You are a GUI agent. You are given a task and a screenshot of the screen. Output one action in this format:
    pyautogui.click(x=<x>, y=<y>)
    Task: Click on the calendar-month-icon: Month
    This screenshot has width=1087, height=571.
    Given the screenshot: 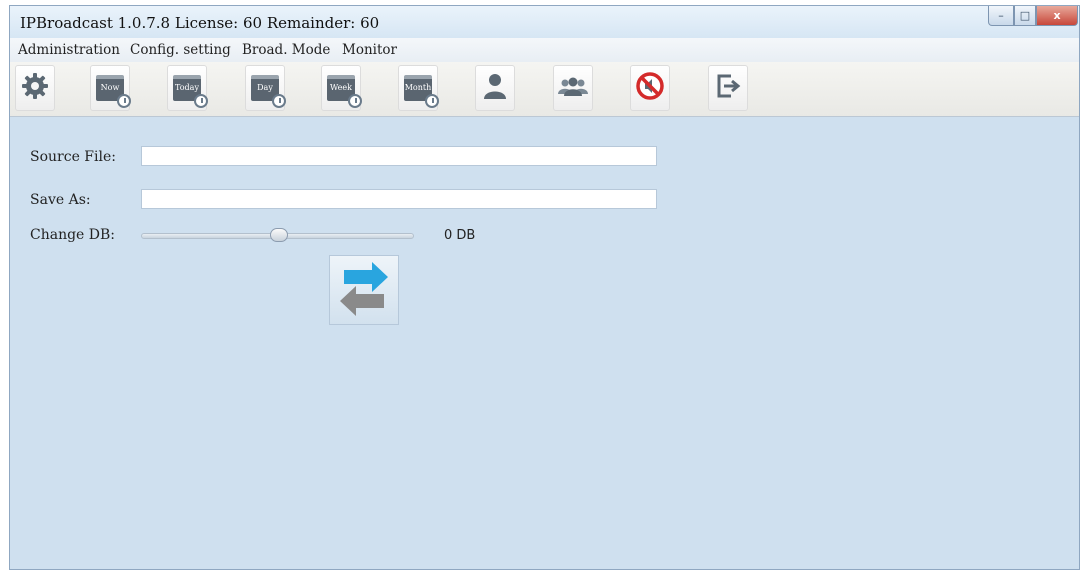 What is the action you would take?
    pyautogui.click(x=421, y=91)
    